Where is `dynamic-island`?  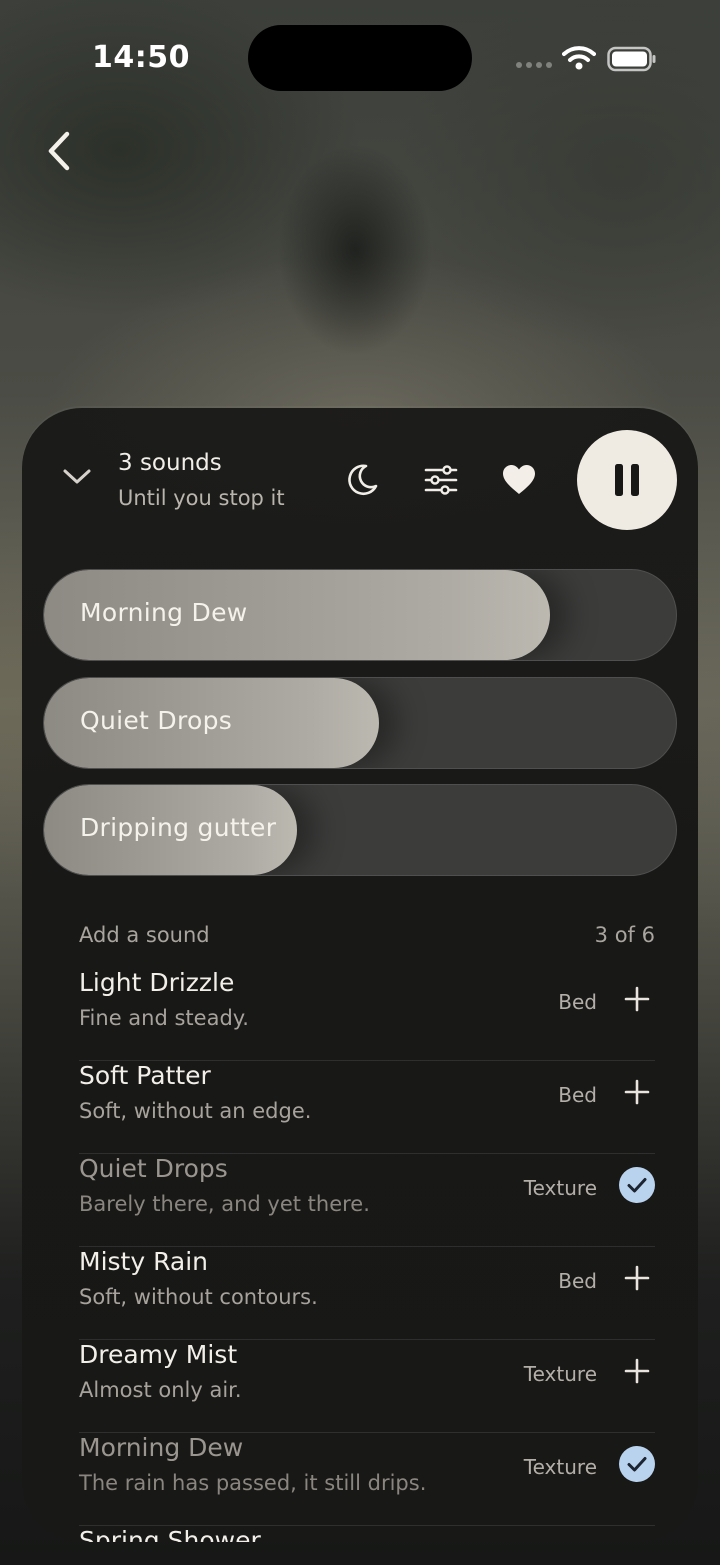
dynamic-island is located at coordinates (360, 58).